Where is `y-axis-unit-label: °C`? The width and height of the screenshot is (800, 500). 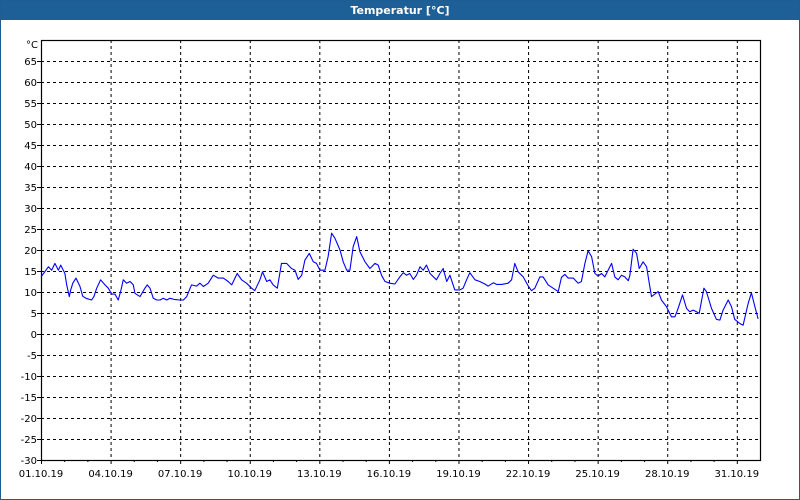 y-axis-unit-label: °C is located at coordinates (32, 45).